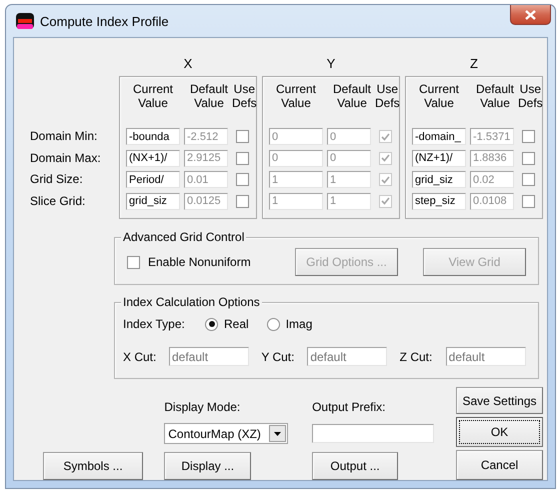  I want to click on axis-label: Z, so click(474, 64).